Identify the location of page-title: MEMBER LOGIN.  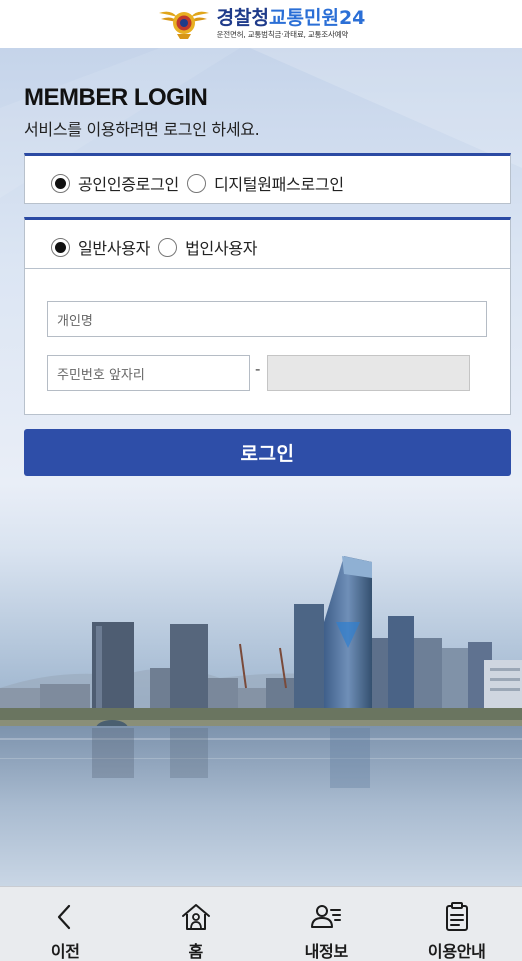
(116, 97).